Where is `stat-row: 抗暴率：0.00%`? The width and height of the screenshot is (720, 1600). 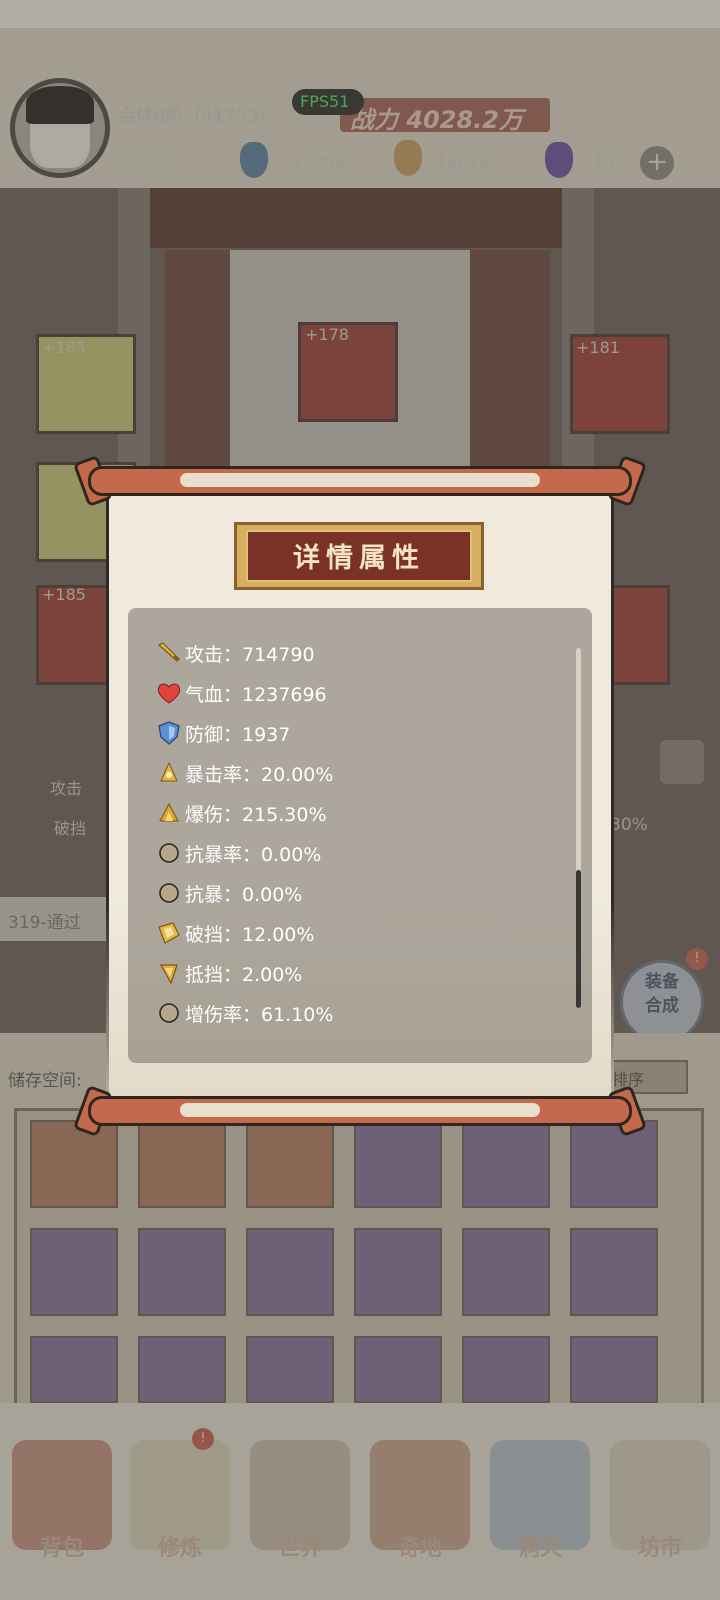 stat-row: 抗暴率：0.00% is located at coordinates (238, 853).